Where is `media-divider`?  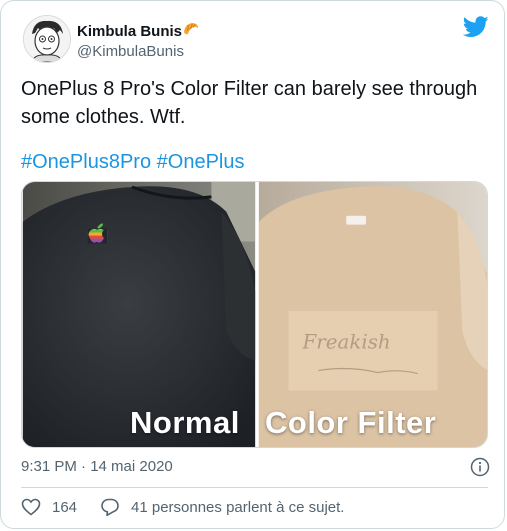
media-divider is located at coordinates (257, 314).